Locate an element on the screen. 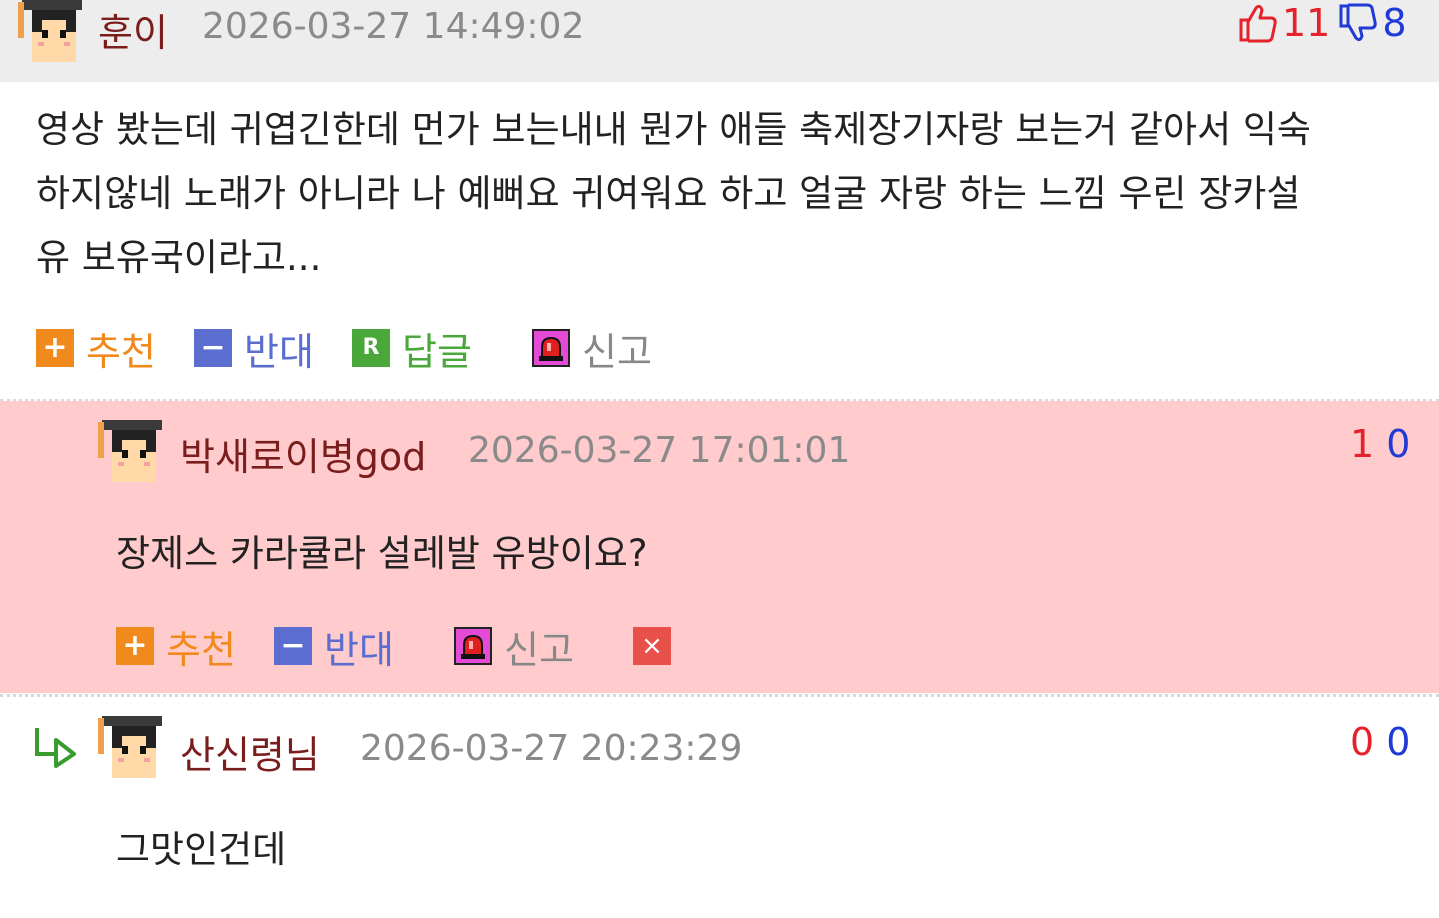  like-count: 0 is located at coordinates (1362, 742).